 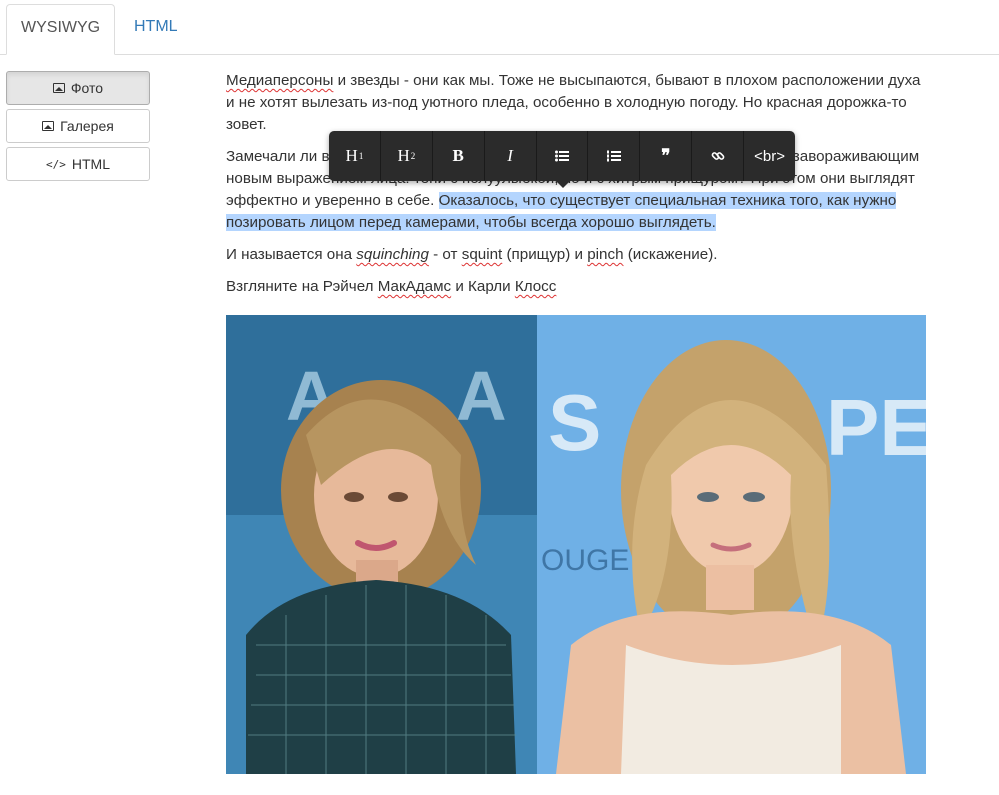 I want to click on paragraph-3-text-b: - от, so click(x=445, y=254).